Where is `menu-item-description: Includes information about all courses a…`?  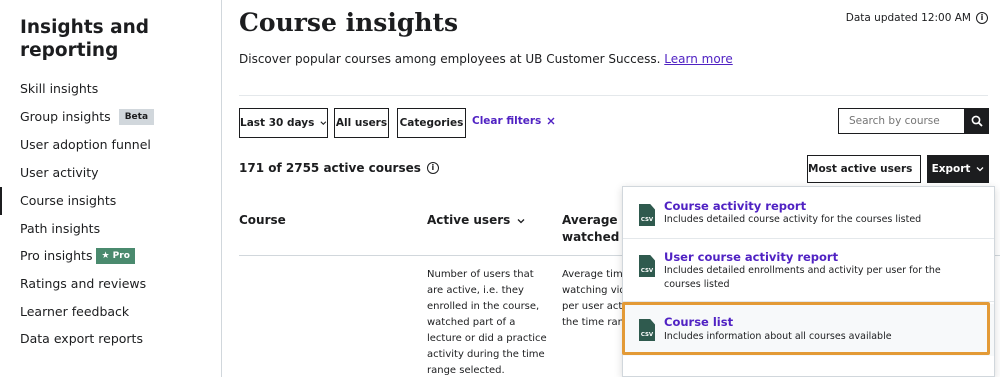
menu-item-description: Includes information about all courses a… is located at coordinates (778, 336).